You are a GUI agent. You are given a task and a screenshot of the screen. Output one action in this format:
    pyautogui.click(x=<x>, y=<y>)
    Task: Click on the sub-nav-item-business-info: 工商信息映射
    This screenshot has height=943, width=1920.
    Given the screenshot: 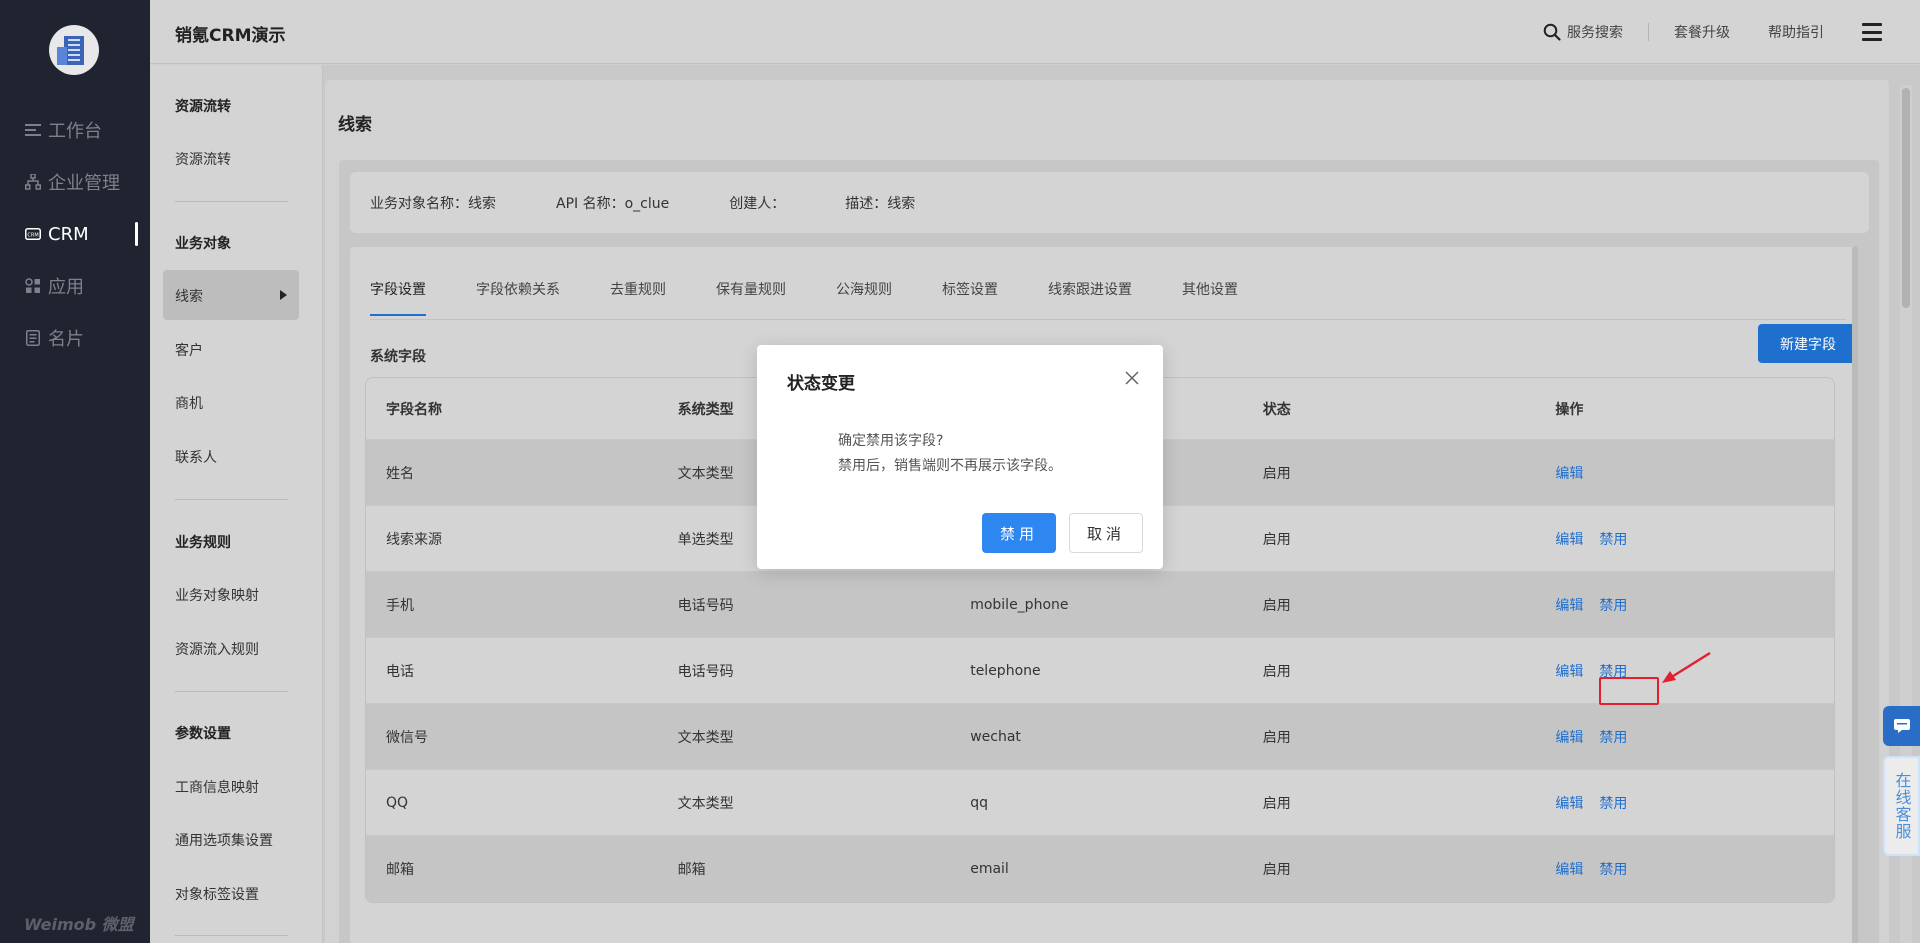 What is the action you would take?
    pyautogui.click(x=217, y=787)
    